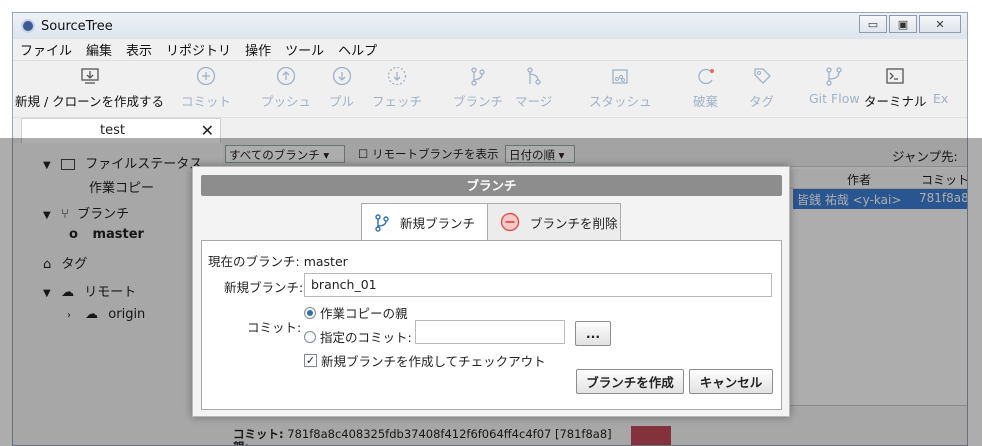  I want to click on clone-new-button: 新規 / クローンを作成する, so click(89, 87).